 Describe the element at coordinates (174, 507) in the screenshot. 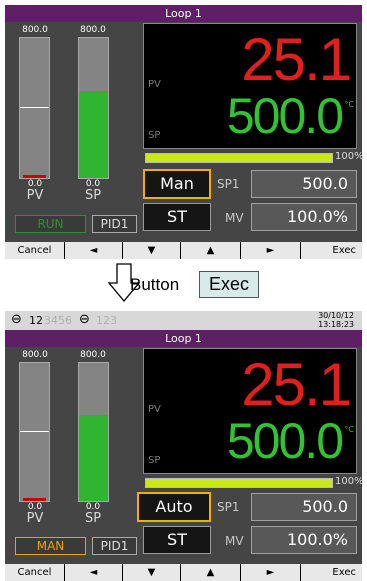

I see `mode-button-2: Auto` at that location.